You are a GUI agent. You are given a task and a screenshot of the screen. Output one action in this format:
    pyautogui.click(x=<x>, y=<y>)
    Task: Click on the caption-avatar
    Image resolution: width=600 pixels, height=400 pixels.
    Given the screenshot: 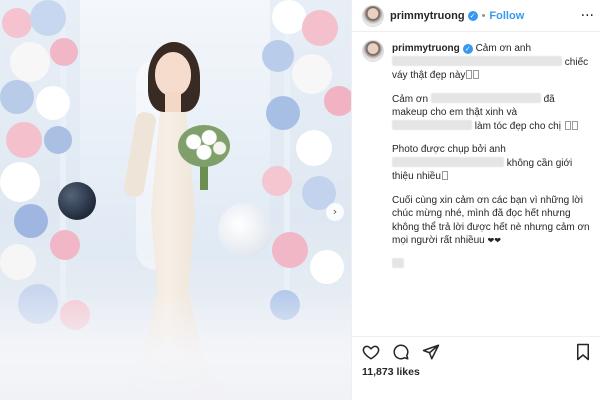 What is the action you would take?
    pyautogui.click(x=373, y=51)
    